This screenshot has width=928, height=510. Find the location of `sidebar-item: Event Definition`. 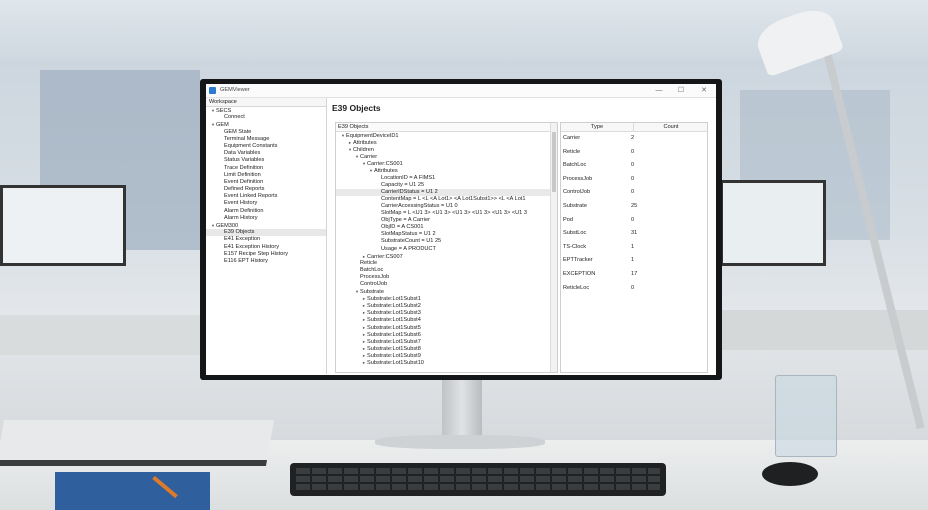

sidebar-item: Event Definition is located at coordinates (266, 182).